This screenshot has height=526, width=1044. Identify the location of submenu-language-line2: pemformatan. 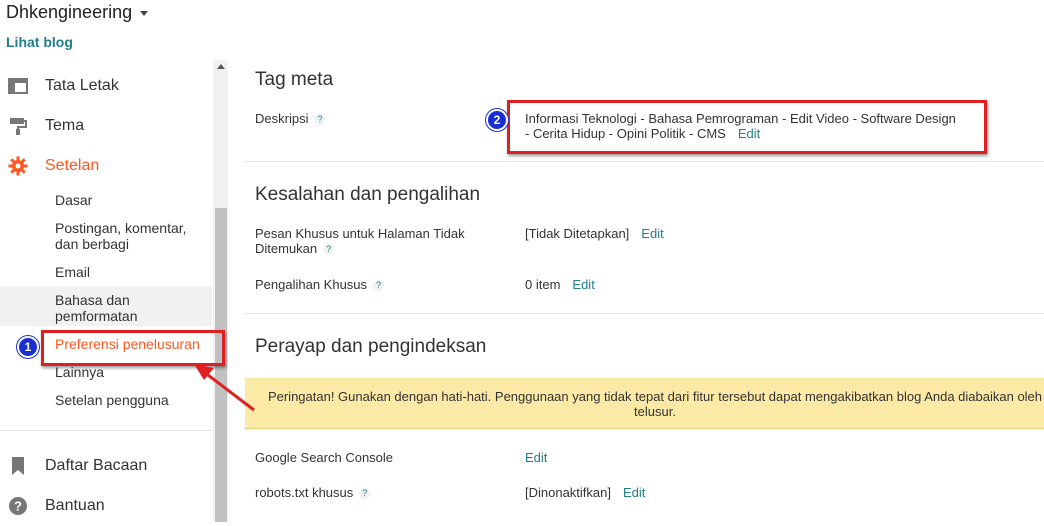
(96, 316).